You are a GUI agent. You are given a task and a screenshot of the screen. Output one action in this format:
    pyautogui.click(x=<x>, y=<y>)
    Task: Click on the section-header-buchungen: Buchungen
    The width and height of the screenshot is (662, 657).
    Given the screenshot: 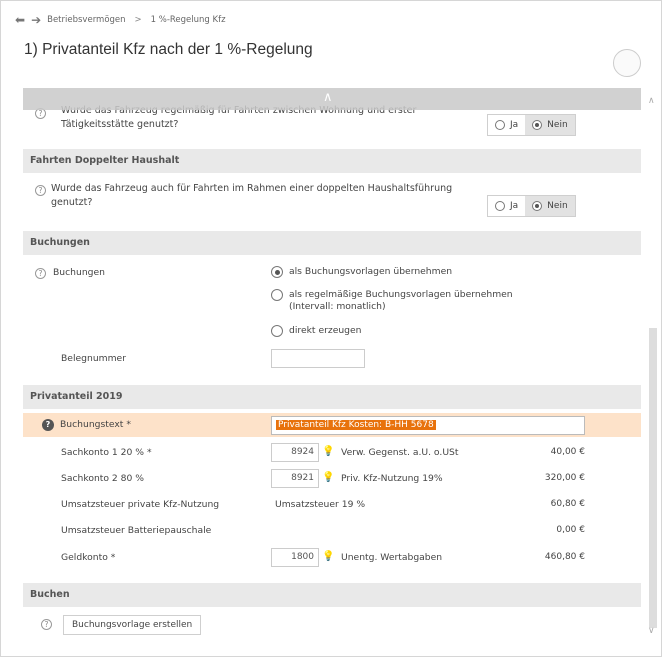 What is the action you would take?
    pyautogui.click(x=332, y=243)
    